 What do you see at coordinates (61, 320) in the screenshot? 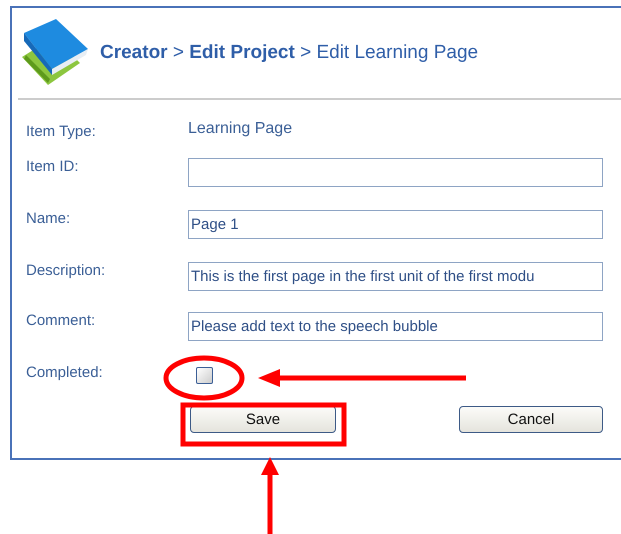
I see `field-label: Comment:` at bounding box center [61, 320].